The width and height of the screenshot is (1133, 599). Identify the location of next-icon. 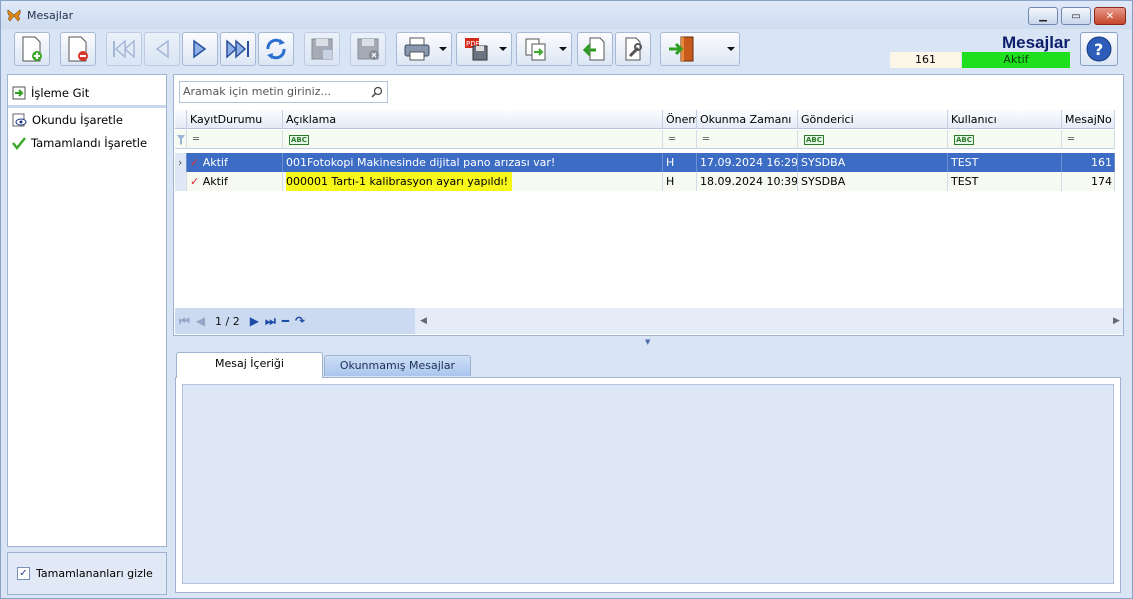
(200, 49).